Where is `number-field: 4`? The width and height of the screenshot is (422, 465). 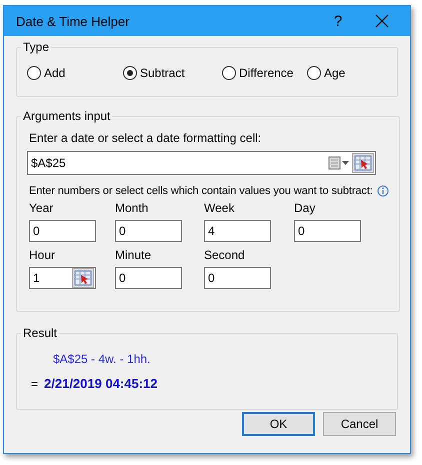
number-field: 4 is located at coordinates (237, 231).